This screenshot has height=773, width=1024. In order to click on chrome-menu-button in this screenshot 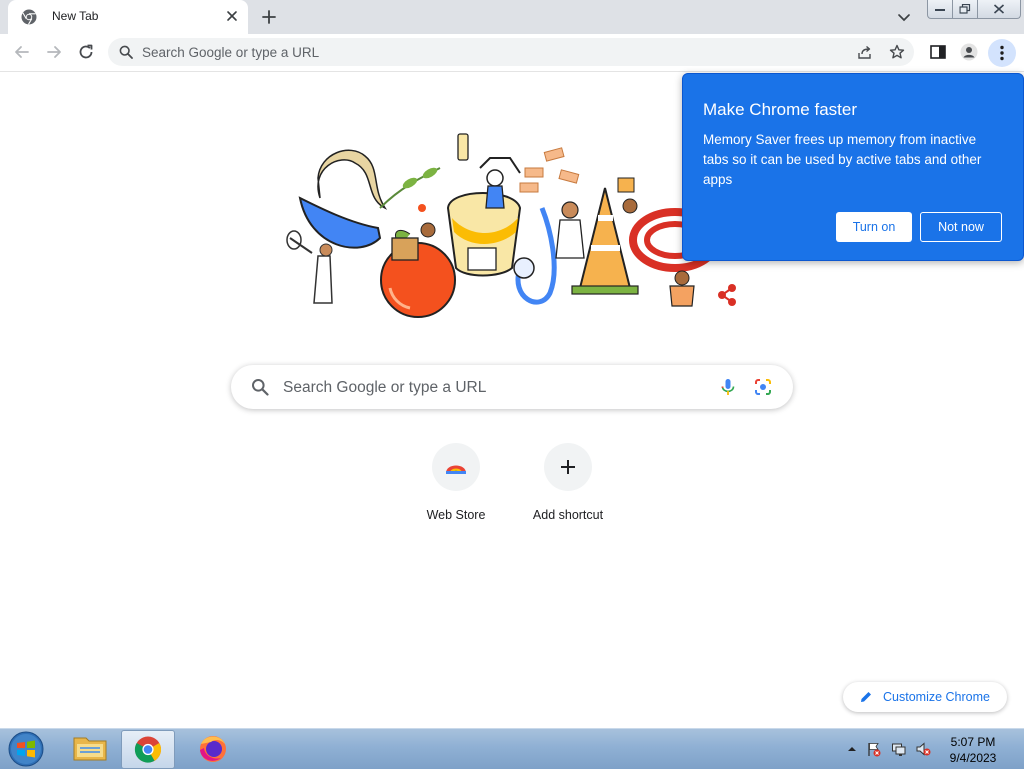, I will do `click(1002, 53)`.